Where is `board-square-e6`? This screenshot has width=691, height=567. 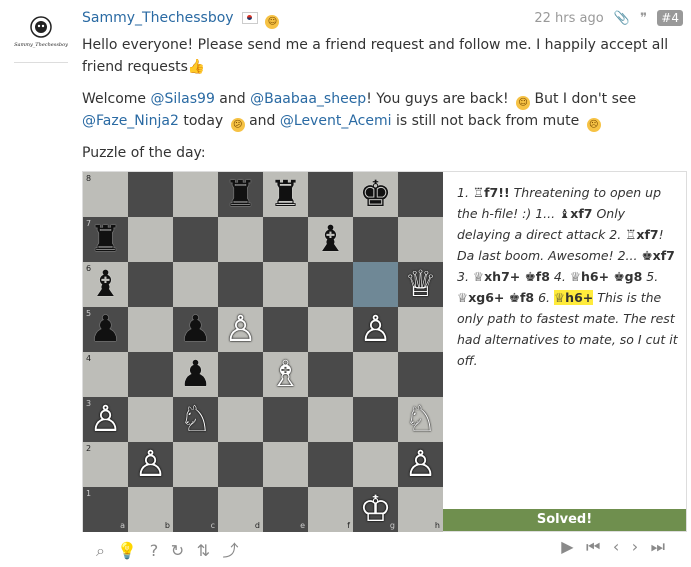 board-square-e6 is located at coordinates (285, 284).